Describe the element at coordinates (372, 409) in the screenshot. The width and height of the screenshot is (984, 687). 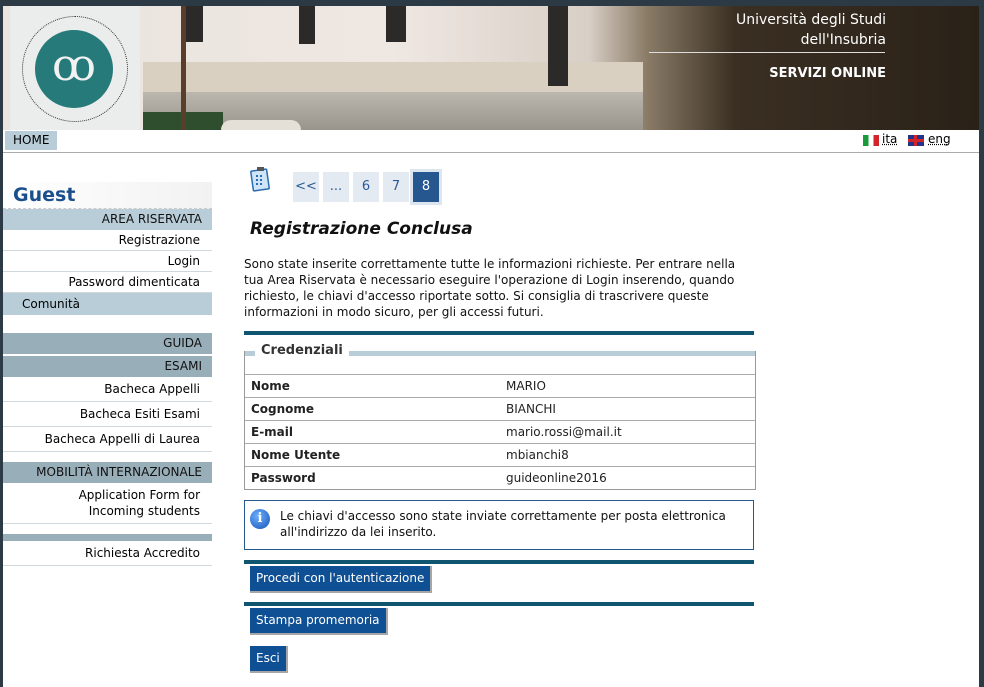
I see `cell-label: Cognome` at that location.